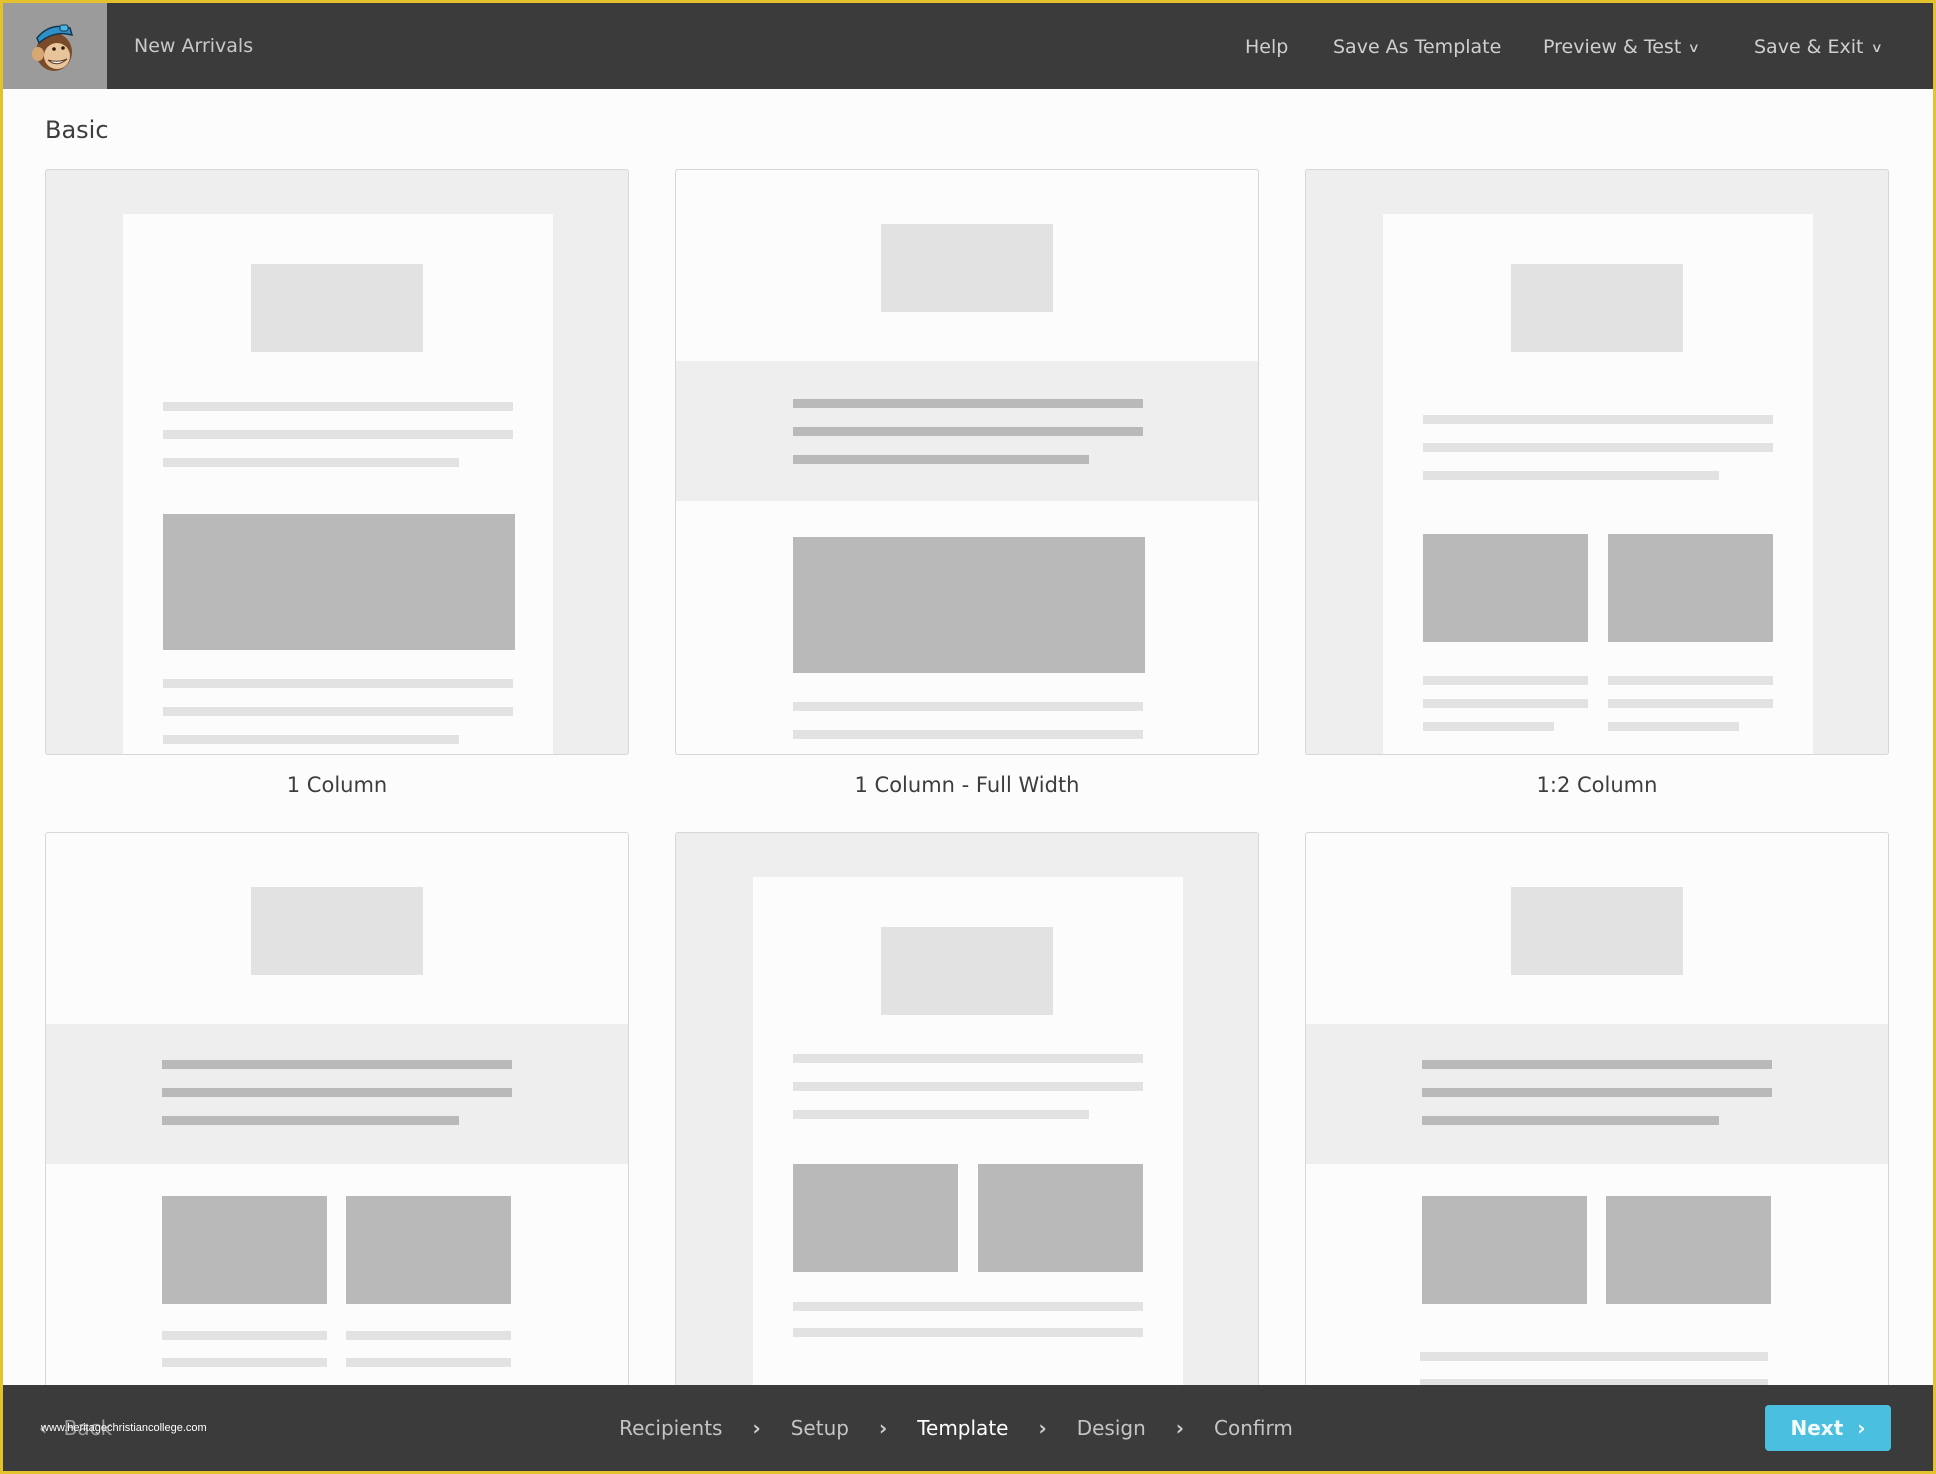  What do you see at coordinates (337, 785) in the screenshot?
I see `template-label: 1 Column` at bounding box center [337, 785].